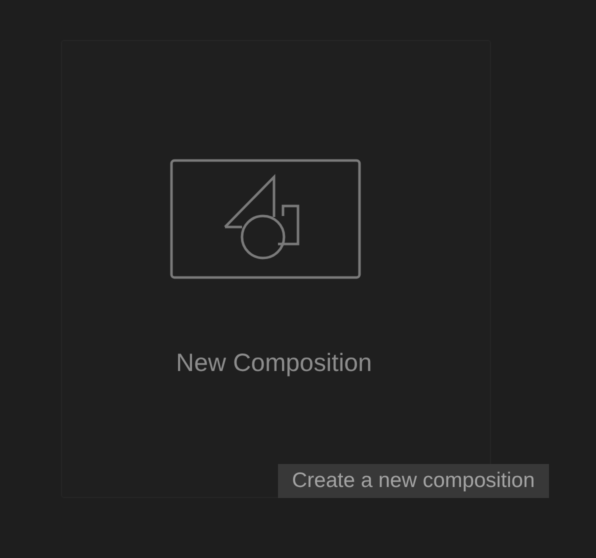  What do you see at coordinates (413, 481) in the screenshot?
I see `tooltip: Create a new composition` at bounding box center [413, 481].